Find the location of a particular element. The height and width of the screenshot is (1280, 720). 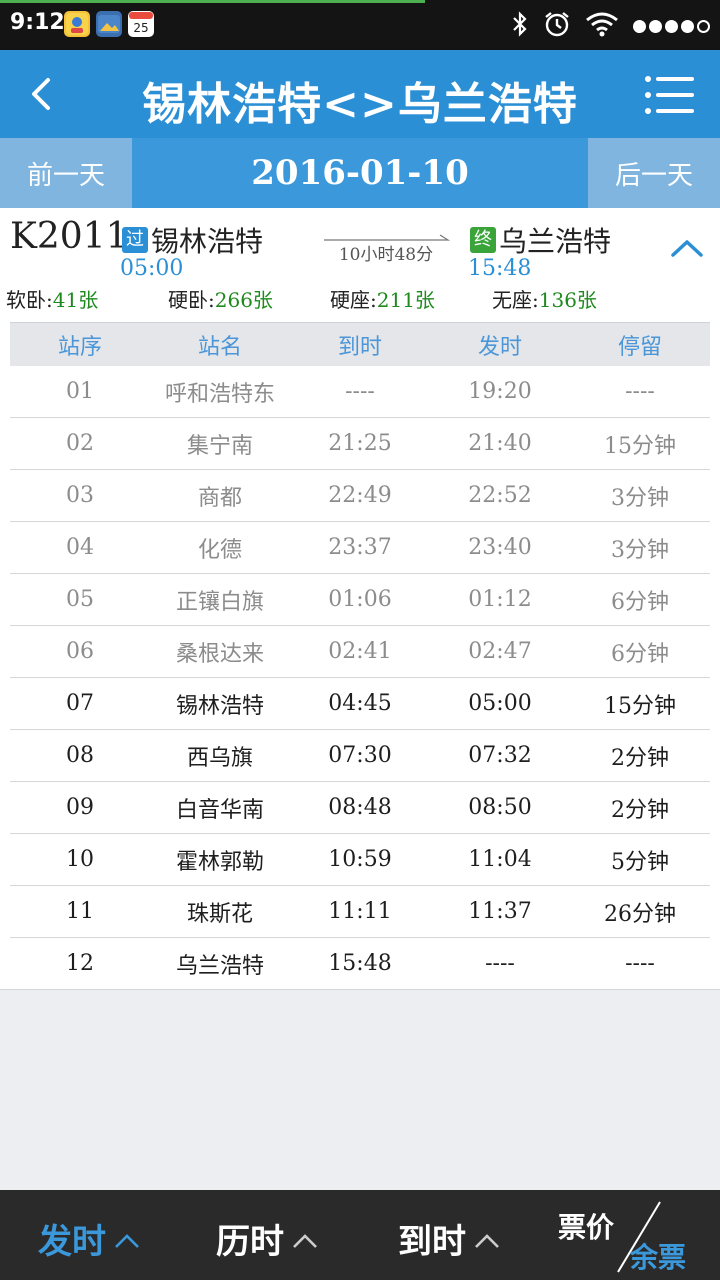

header-seq: 站序 is located at coordinates (79, 347).